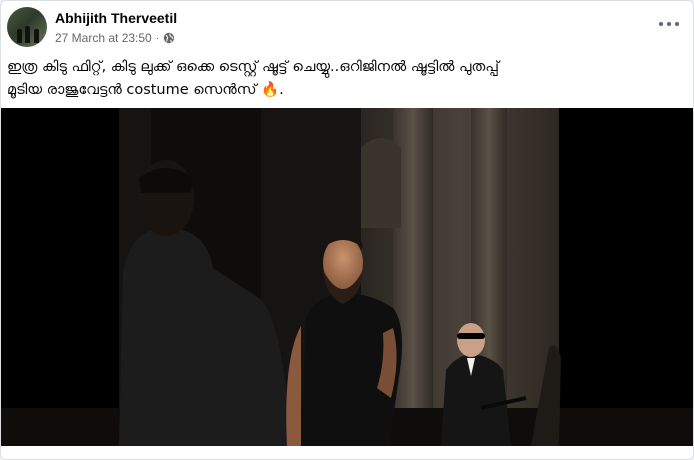 The width and height of the screenshot is (694, 460). Describe the element at coordinates (145, 90) in the screenshot. I see `post-text-line: മൂടിയ രാജുവേട്ടൻ costume സെൻസ് 🔥.` at that location.